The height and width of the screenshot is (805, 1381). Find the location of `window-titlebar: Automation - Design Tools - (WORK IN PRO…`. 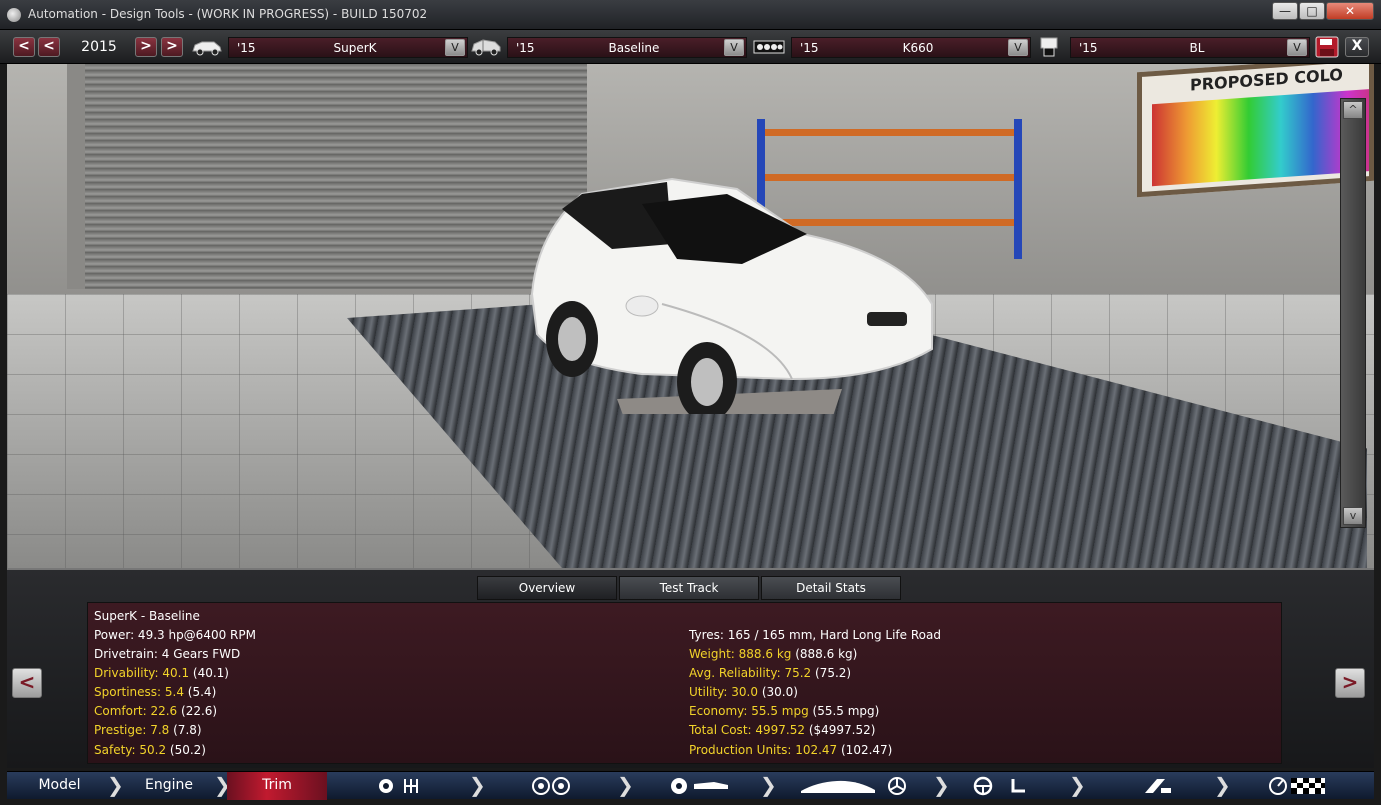

window-titlebar: Automation - Design Tools - (WORK IN PRO… is located at coordinates (690, 15).